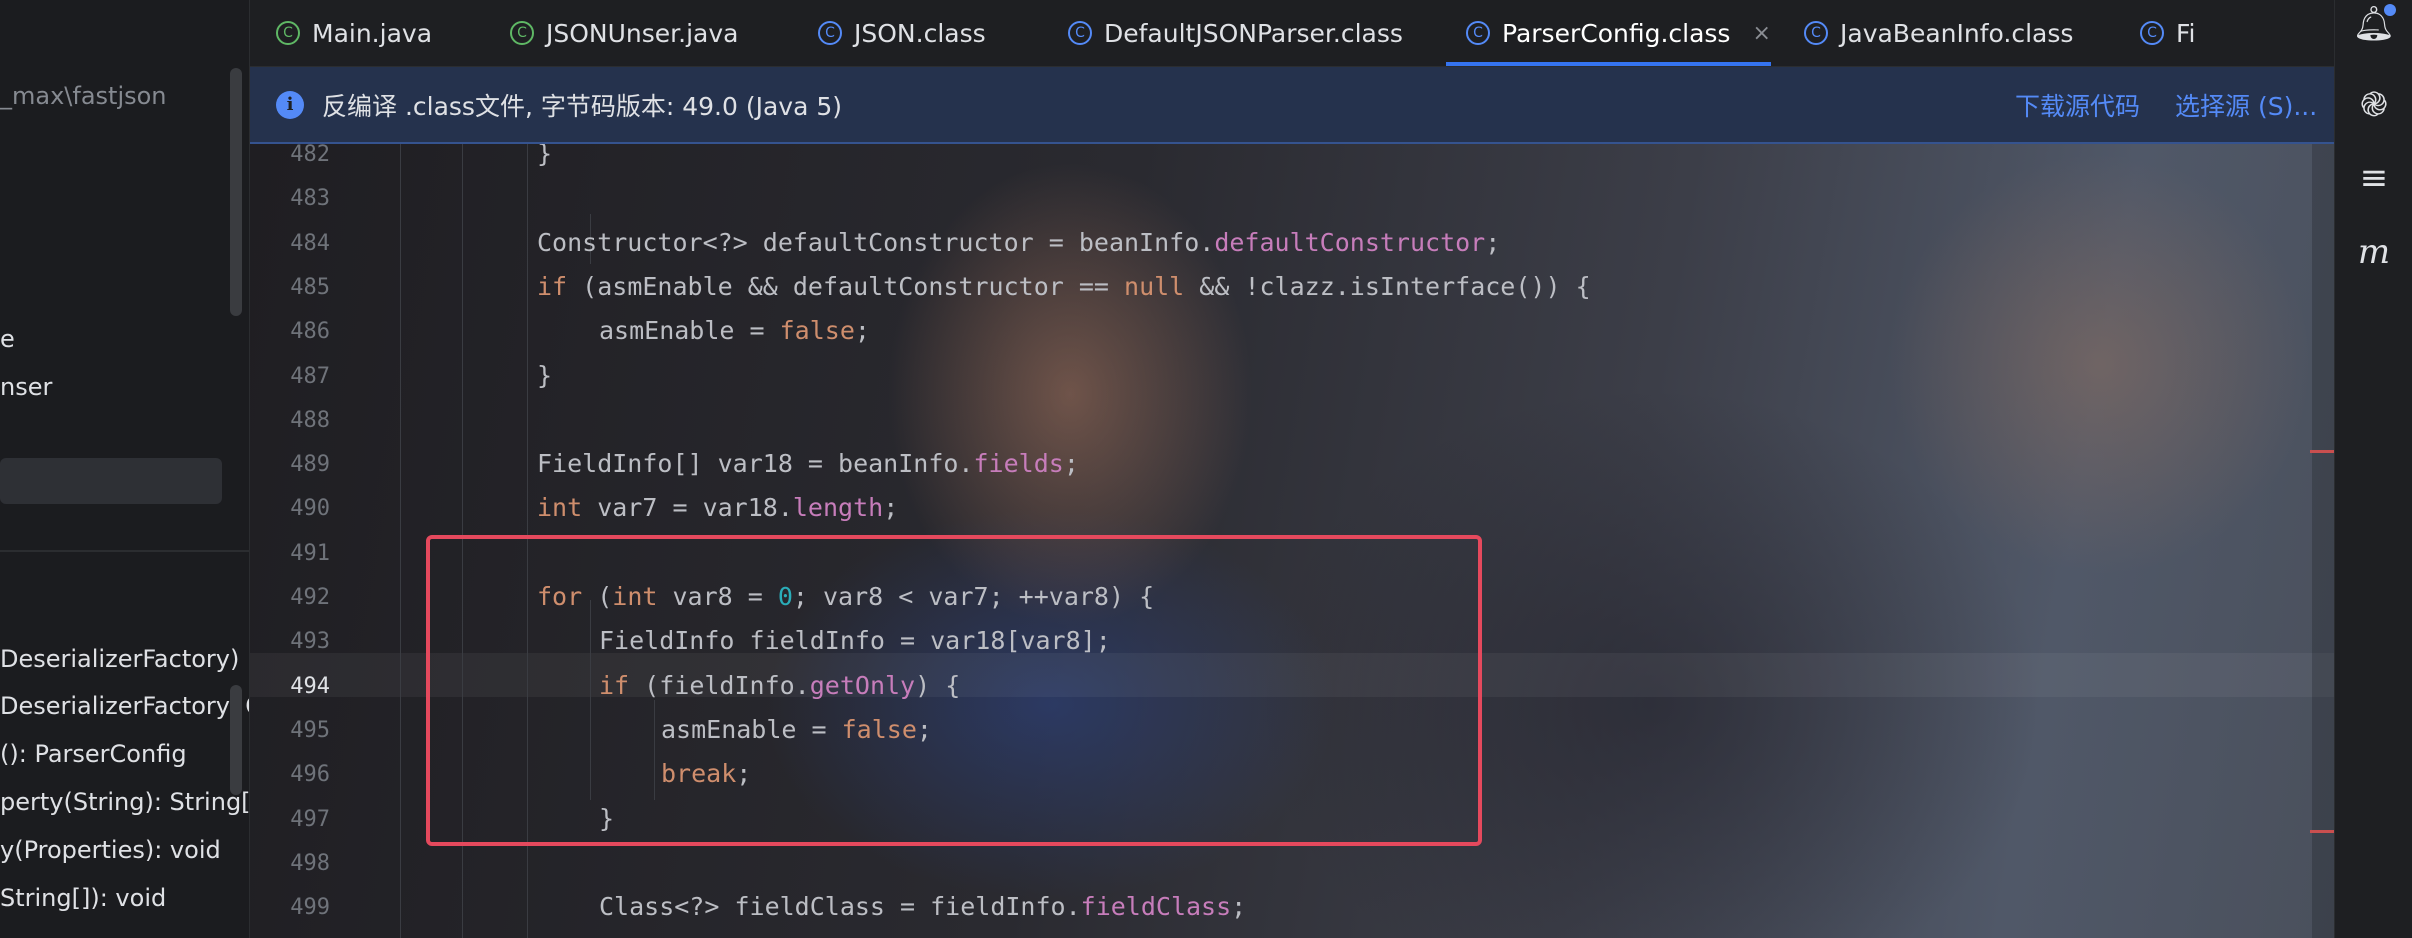 The width and height of the screenshot is (2412, 938). What do you see at coordinates (954, 690) in the screenshot?
I see `annotation-highlight-box` at bounding box center [954, 690].